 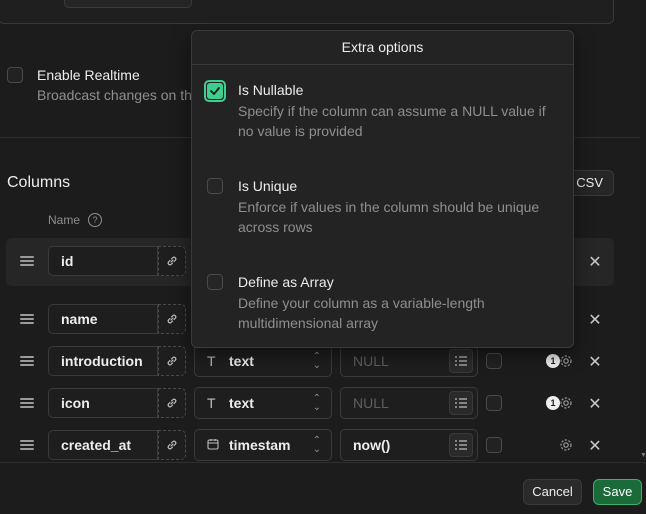 I want to click on popover-title: Extra options, so click(x=382, y=47).